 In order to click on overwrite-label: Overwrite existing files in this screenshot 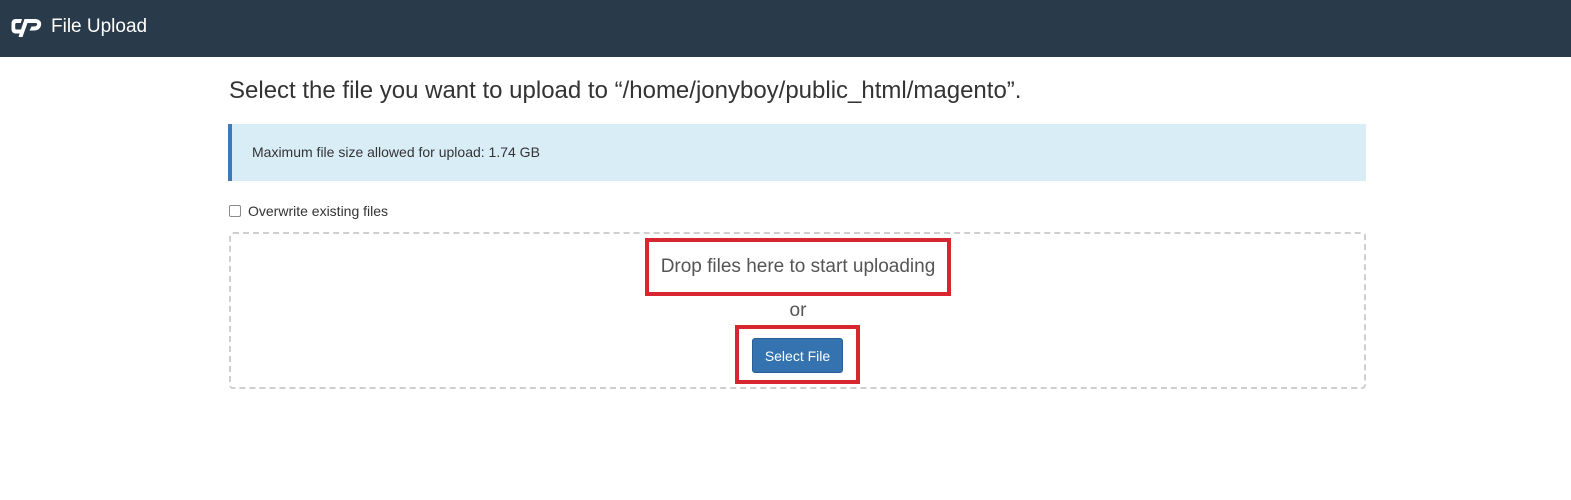, I will do `click(318, 211)`.